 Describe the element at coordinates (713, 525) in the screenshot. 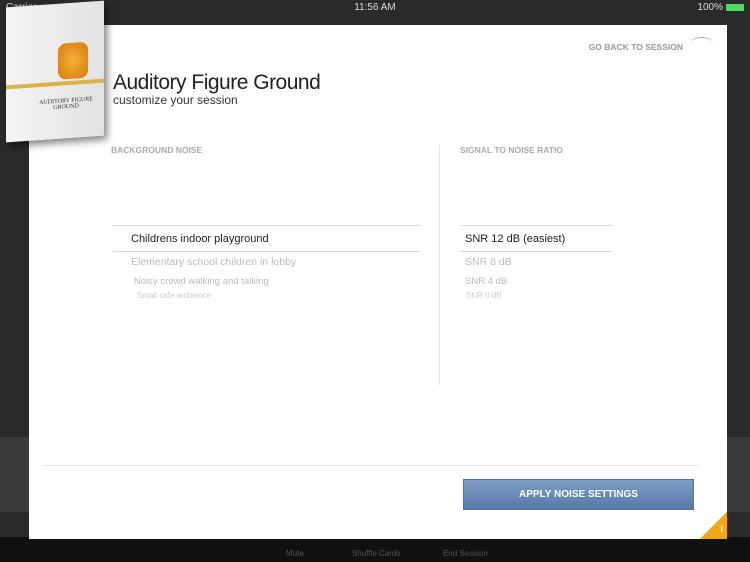

I see `info-icon: i` at that location.